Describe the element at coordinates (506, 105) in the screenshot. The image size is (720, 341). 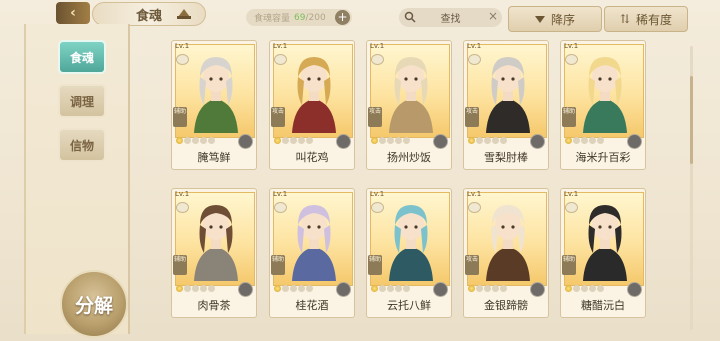
I see `food-soul-card: Lv.1 攻击 雪梨肘棒` at that location.